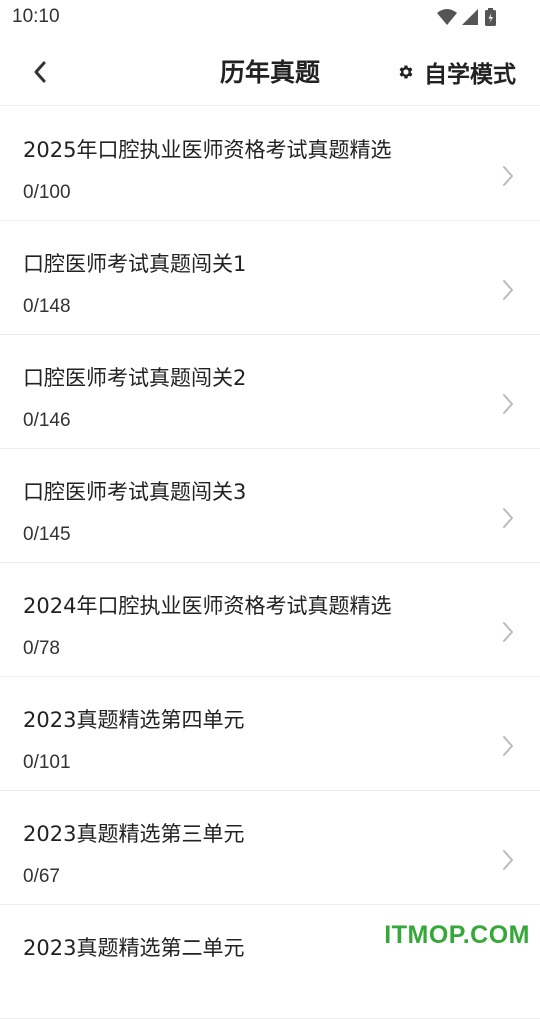  Describe the element at coordinates (270, 734) in the screenshot. I see `list-item: 2023真题精选第四单元 0/101` at that location.